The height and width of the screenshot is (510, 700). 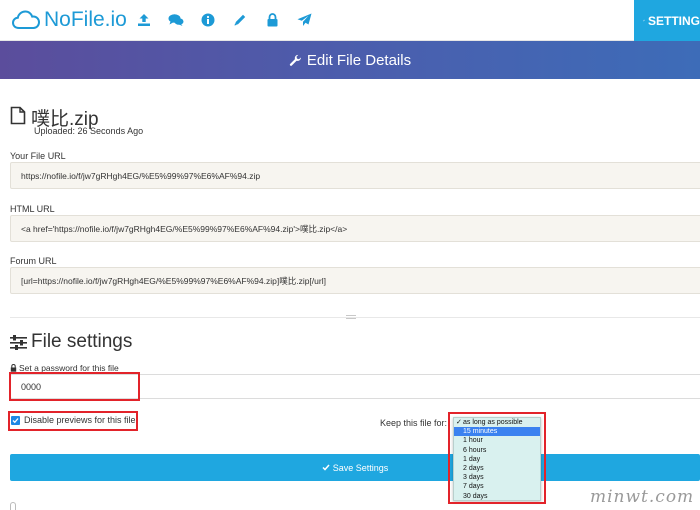 What do you see at coordinates (240, 20) in the screenshot?
I see `pencil-icon` at bounding box center [240, 20].